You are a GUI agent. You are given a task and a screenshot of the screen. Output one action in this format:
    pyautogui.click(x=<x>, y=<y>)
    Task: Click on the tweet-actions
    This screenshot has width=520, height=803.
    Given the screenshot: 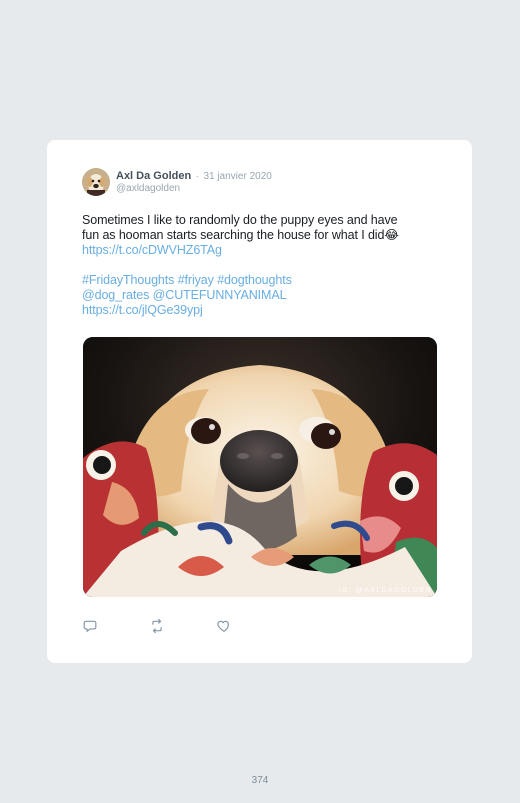 What is the action you would take?
    pyautogui.click(x=157, y=626)
    